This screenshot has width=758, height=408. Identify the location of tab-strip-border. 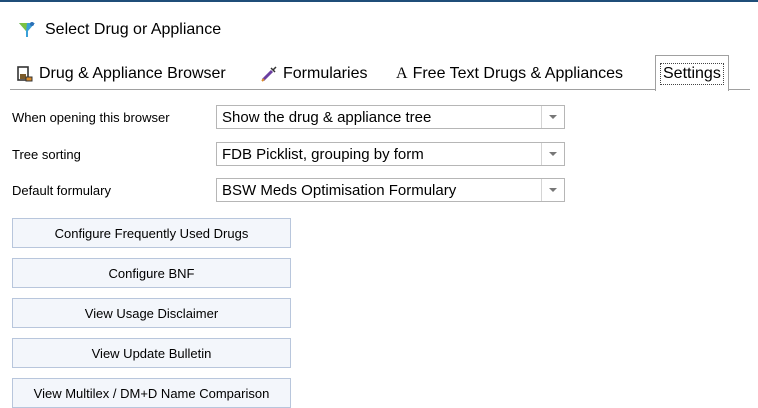
(380, 89).